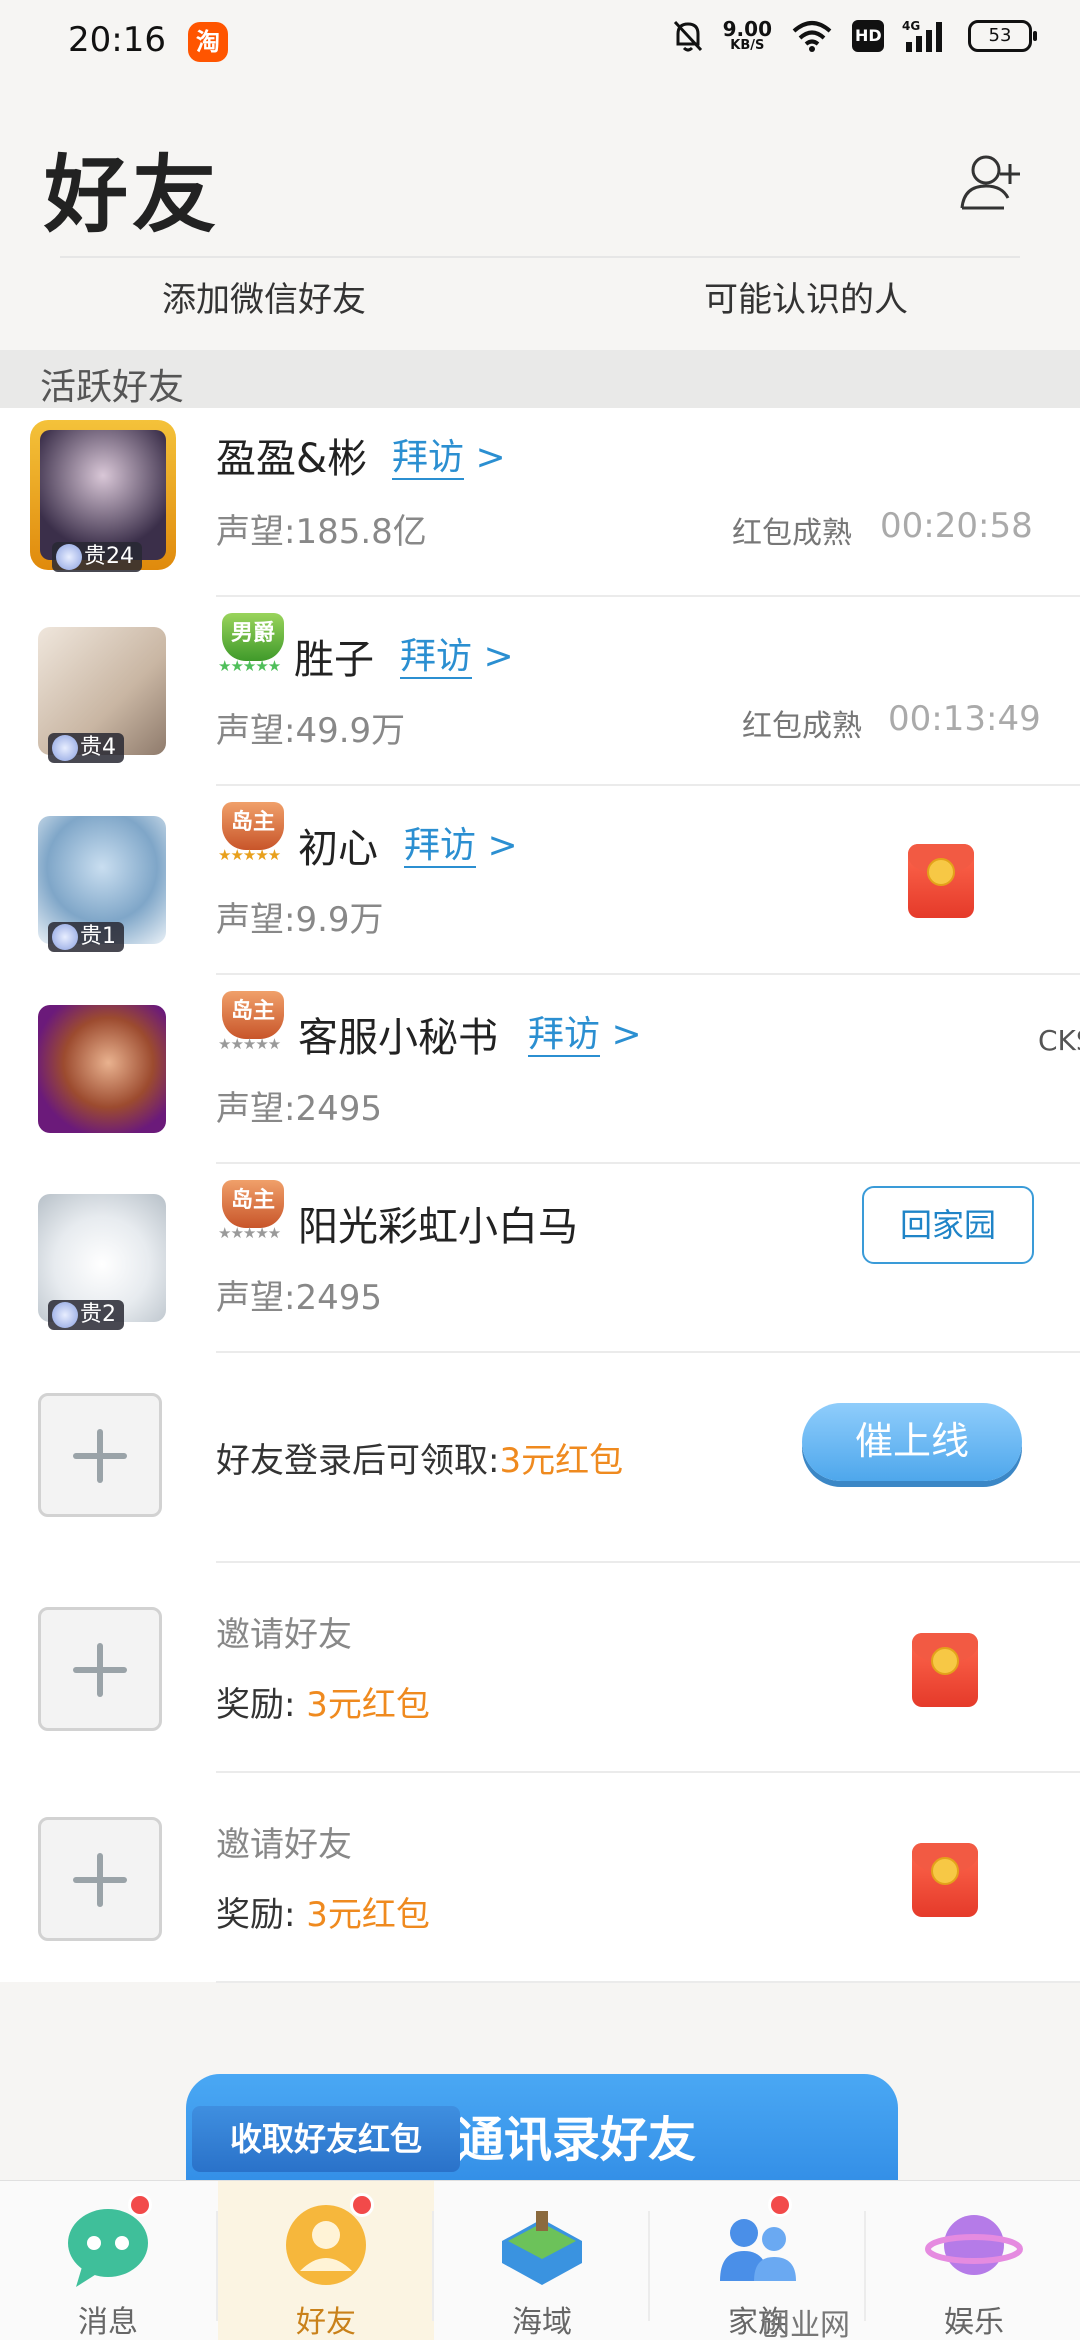 Image resolution: width=1080 pixels, height=2340 pixels. What do you see at coordinates (956, 526) in the screenshot?
I see `redpacket-timer: 00:20:58` at bounding box center [956, 526].